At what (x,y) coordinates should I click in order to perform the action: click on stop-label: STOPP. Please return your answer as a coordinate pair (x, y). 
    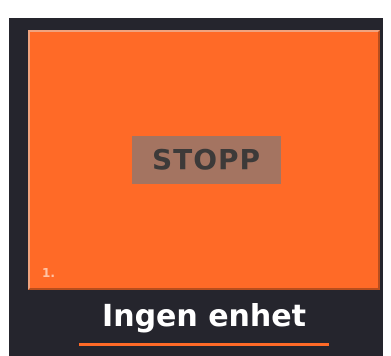
    Looking at the image, I should click on (206, 160).